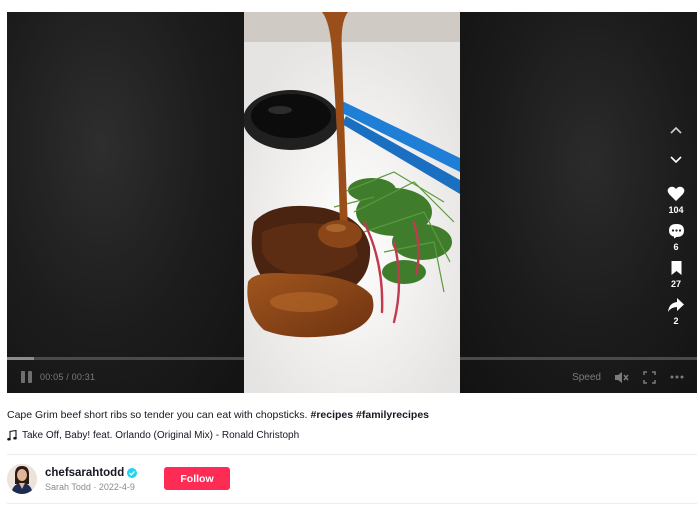 The image size is (700, 512). What do you see at coordinates (116, 486) in the screenshot?
I see `post-date: 2022-4-9` at bounding box center [116, 486].